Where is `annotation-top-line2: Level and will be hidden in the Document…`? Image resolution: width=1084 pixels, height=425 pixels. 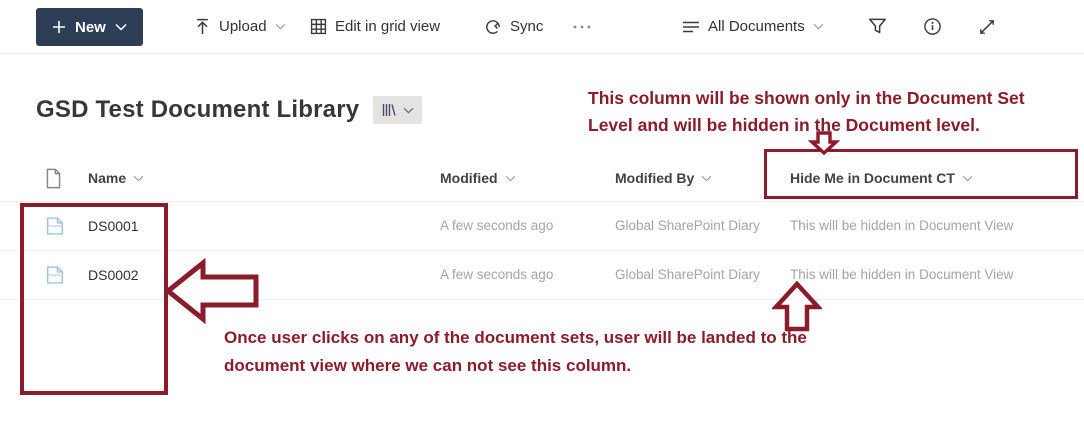 annotation-top-line2: Level and will be hidden in the Document… is located at coordinates (784, 125).